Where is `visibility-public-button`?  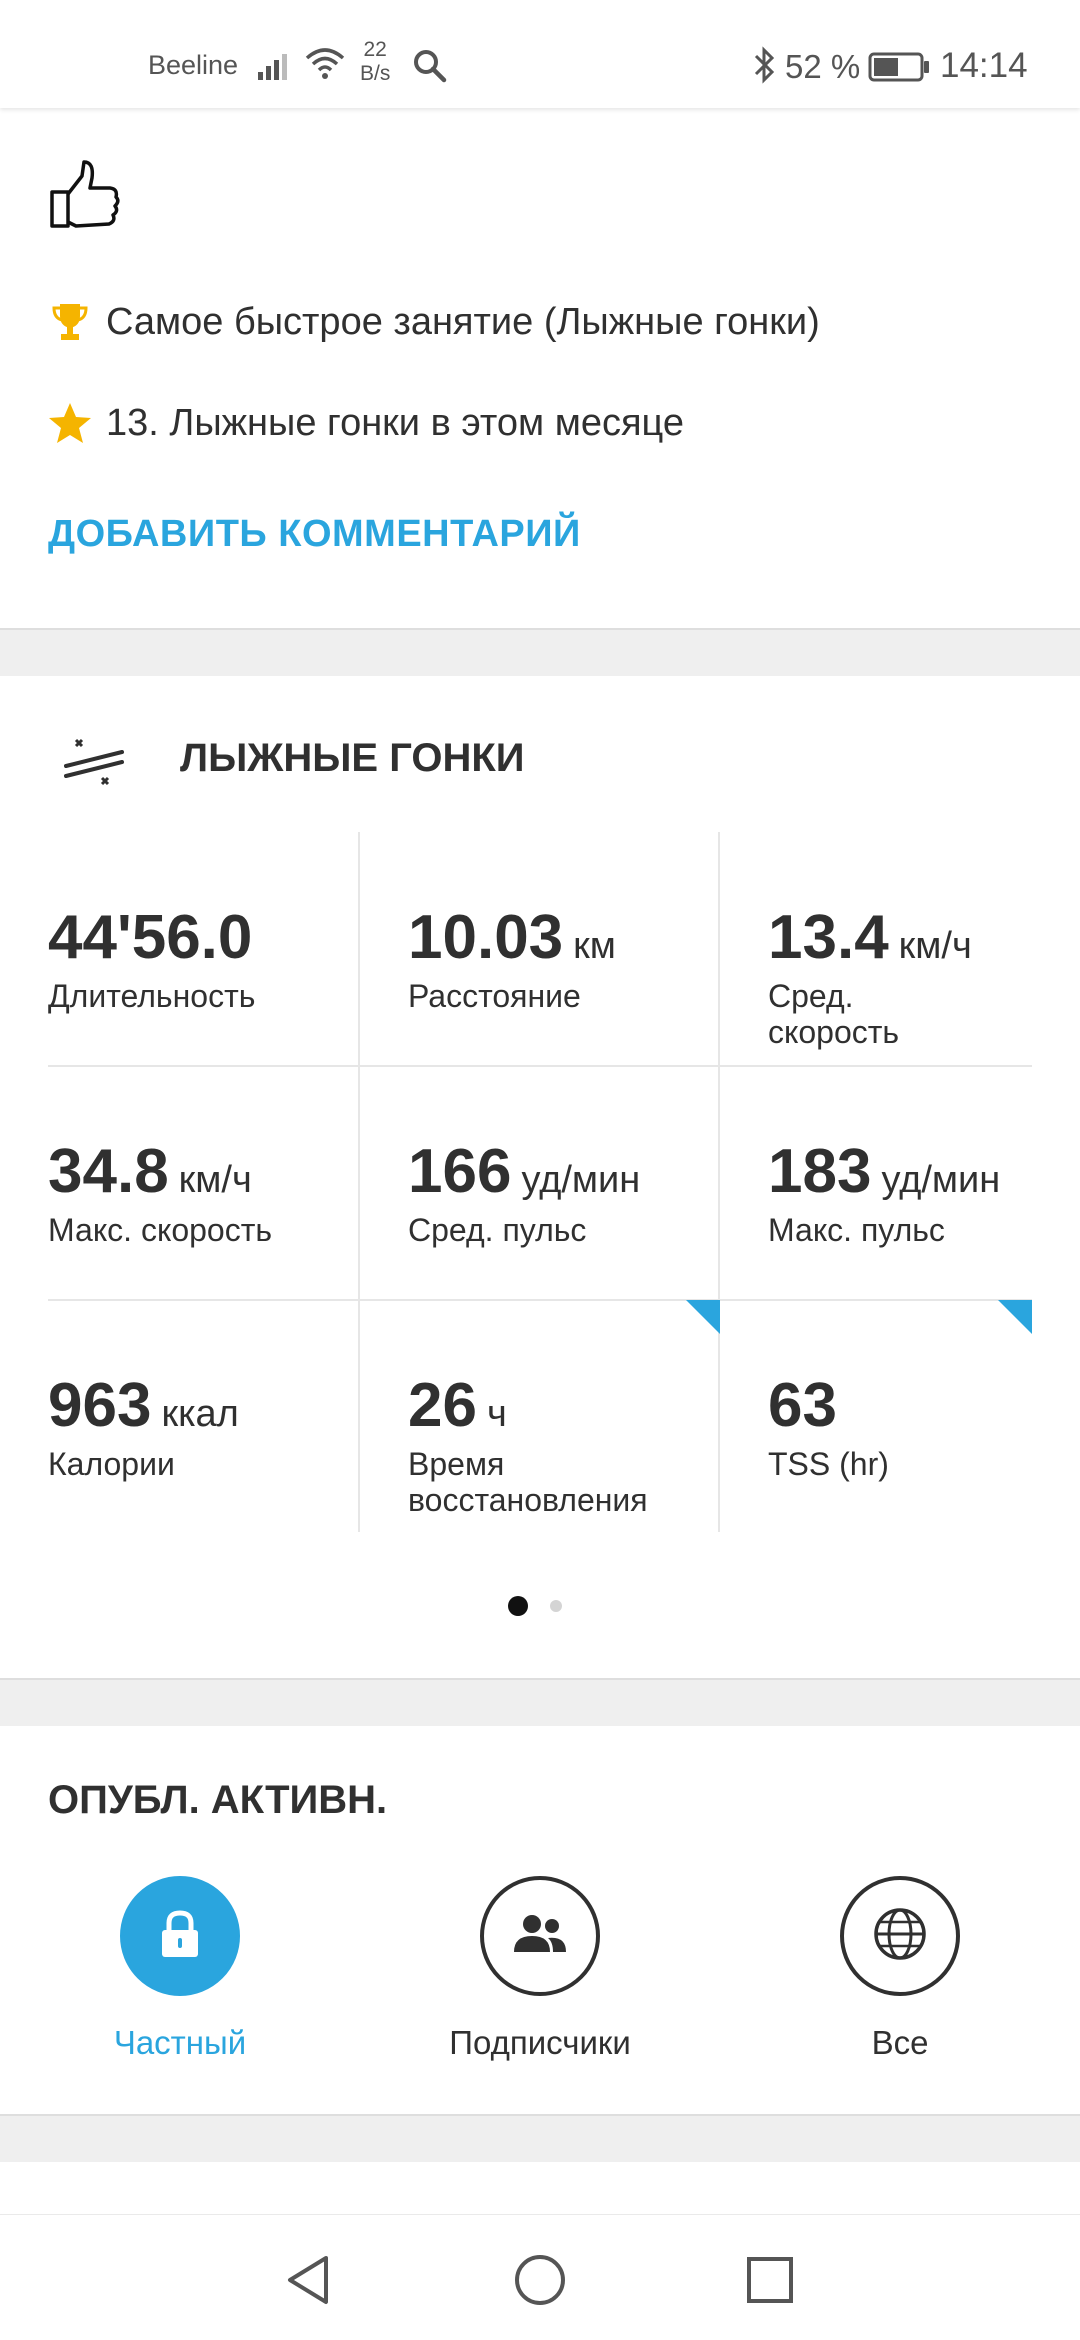 visibility-public-button is located at coordinates (900, 1936).